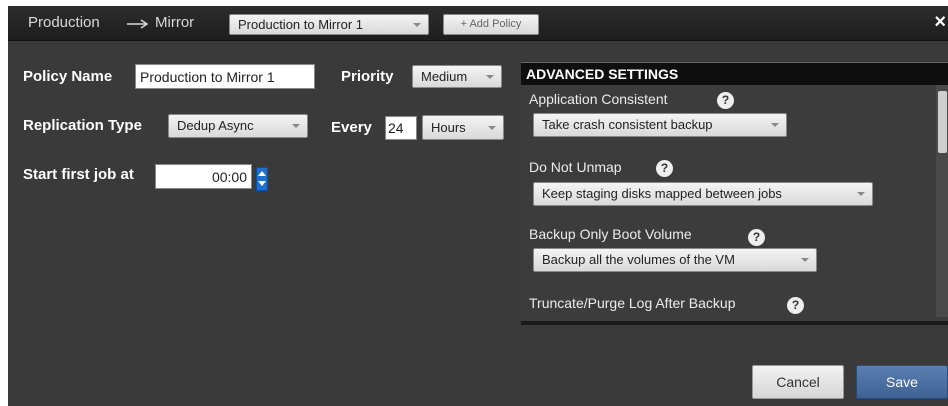 This screenshot has width=948, height=406. Describe the element at coordinates (138, 24) in the screenshot. I see `right-arrow-icon` at that location.